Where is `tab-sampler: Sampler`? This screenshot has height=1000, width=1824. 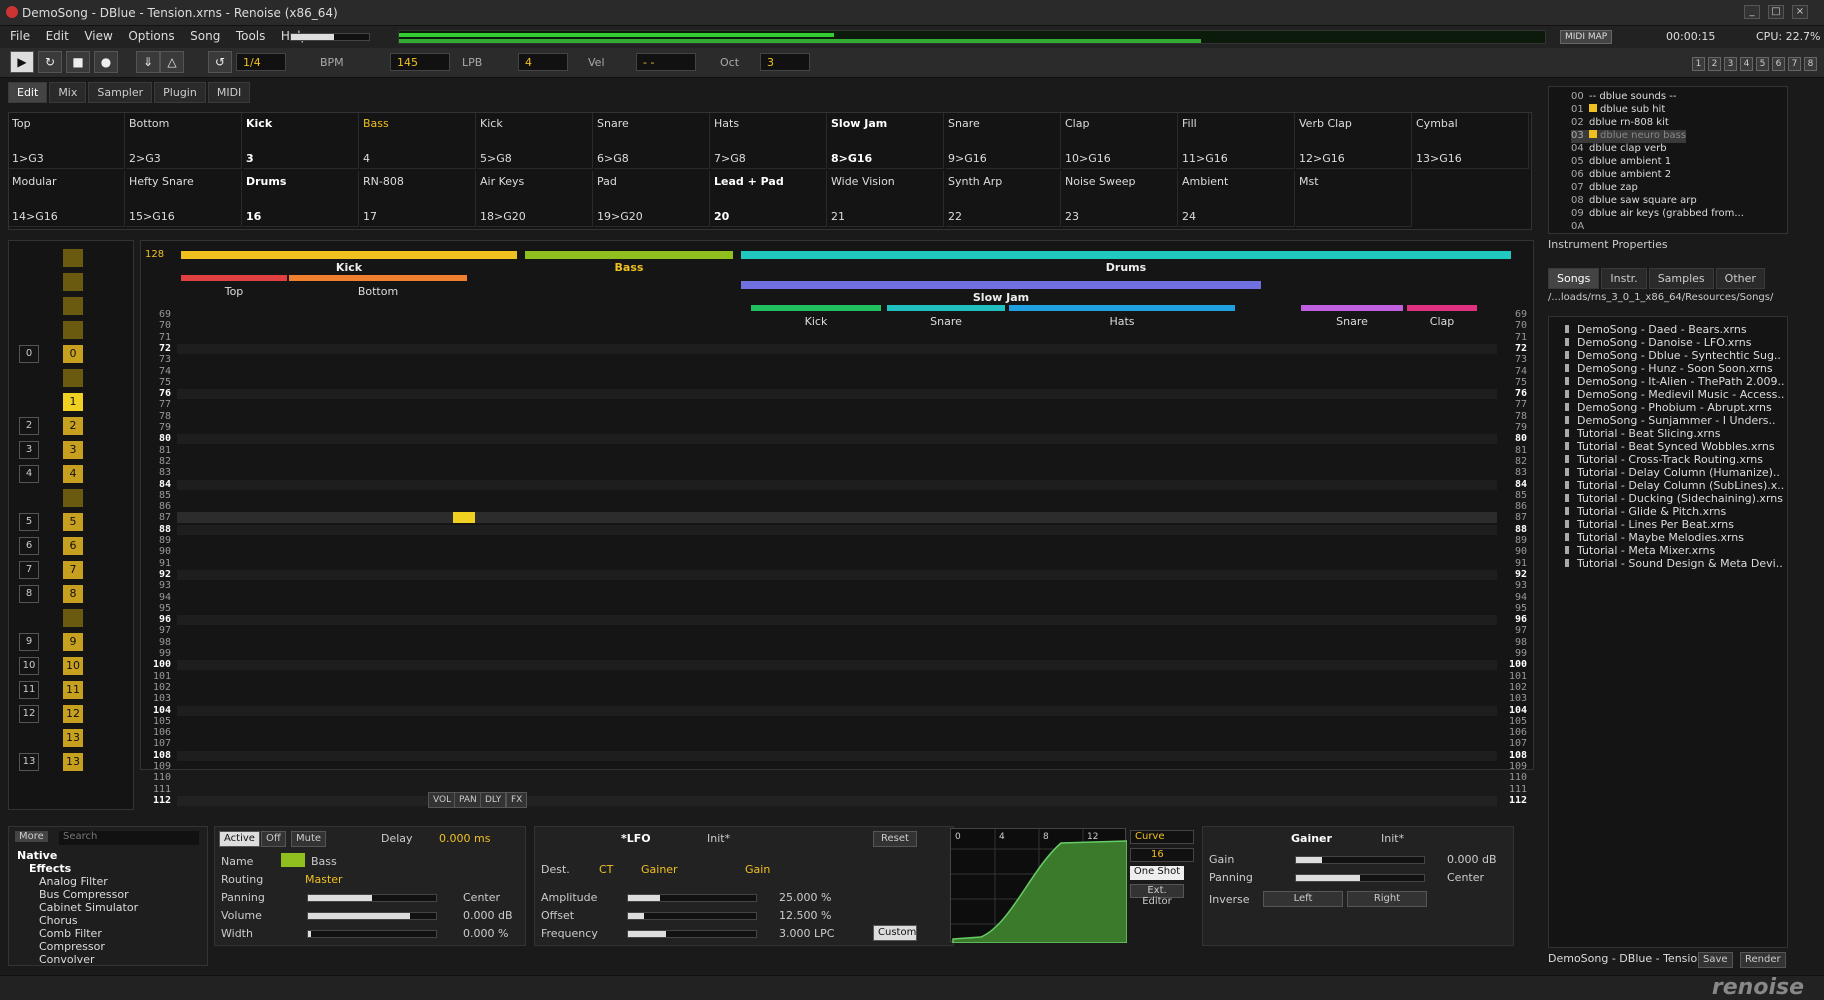
tab-sampler: Sampler is located at coordinates (120, 92).